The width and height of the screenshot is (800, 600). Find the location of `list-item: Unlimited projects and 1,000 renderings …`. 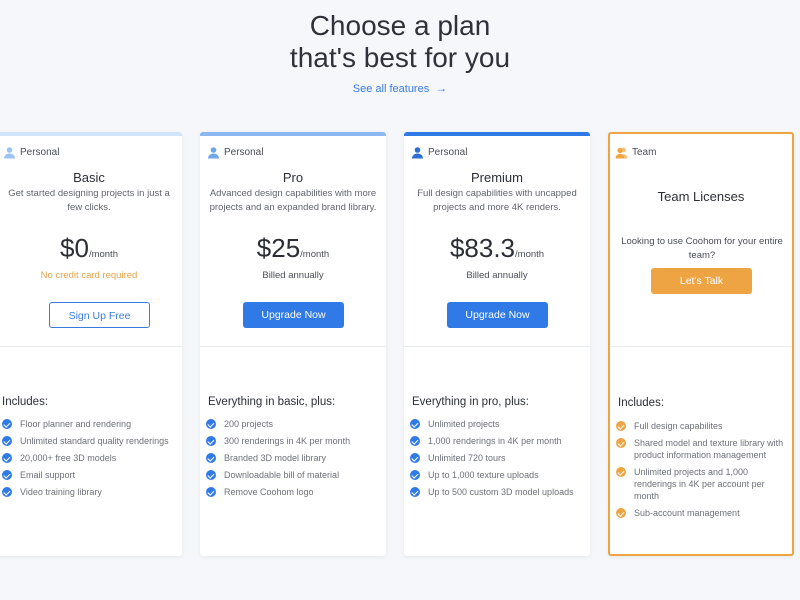

list-item: Unlimited projects and 1,000 renderings … is located at coordinates (703, 484).